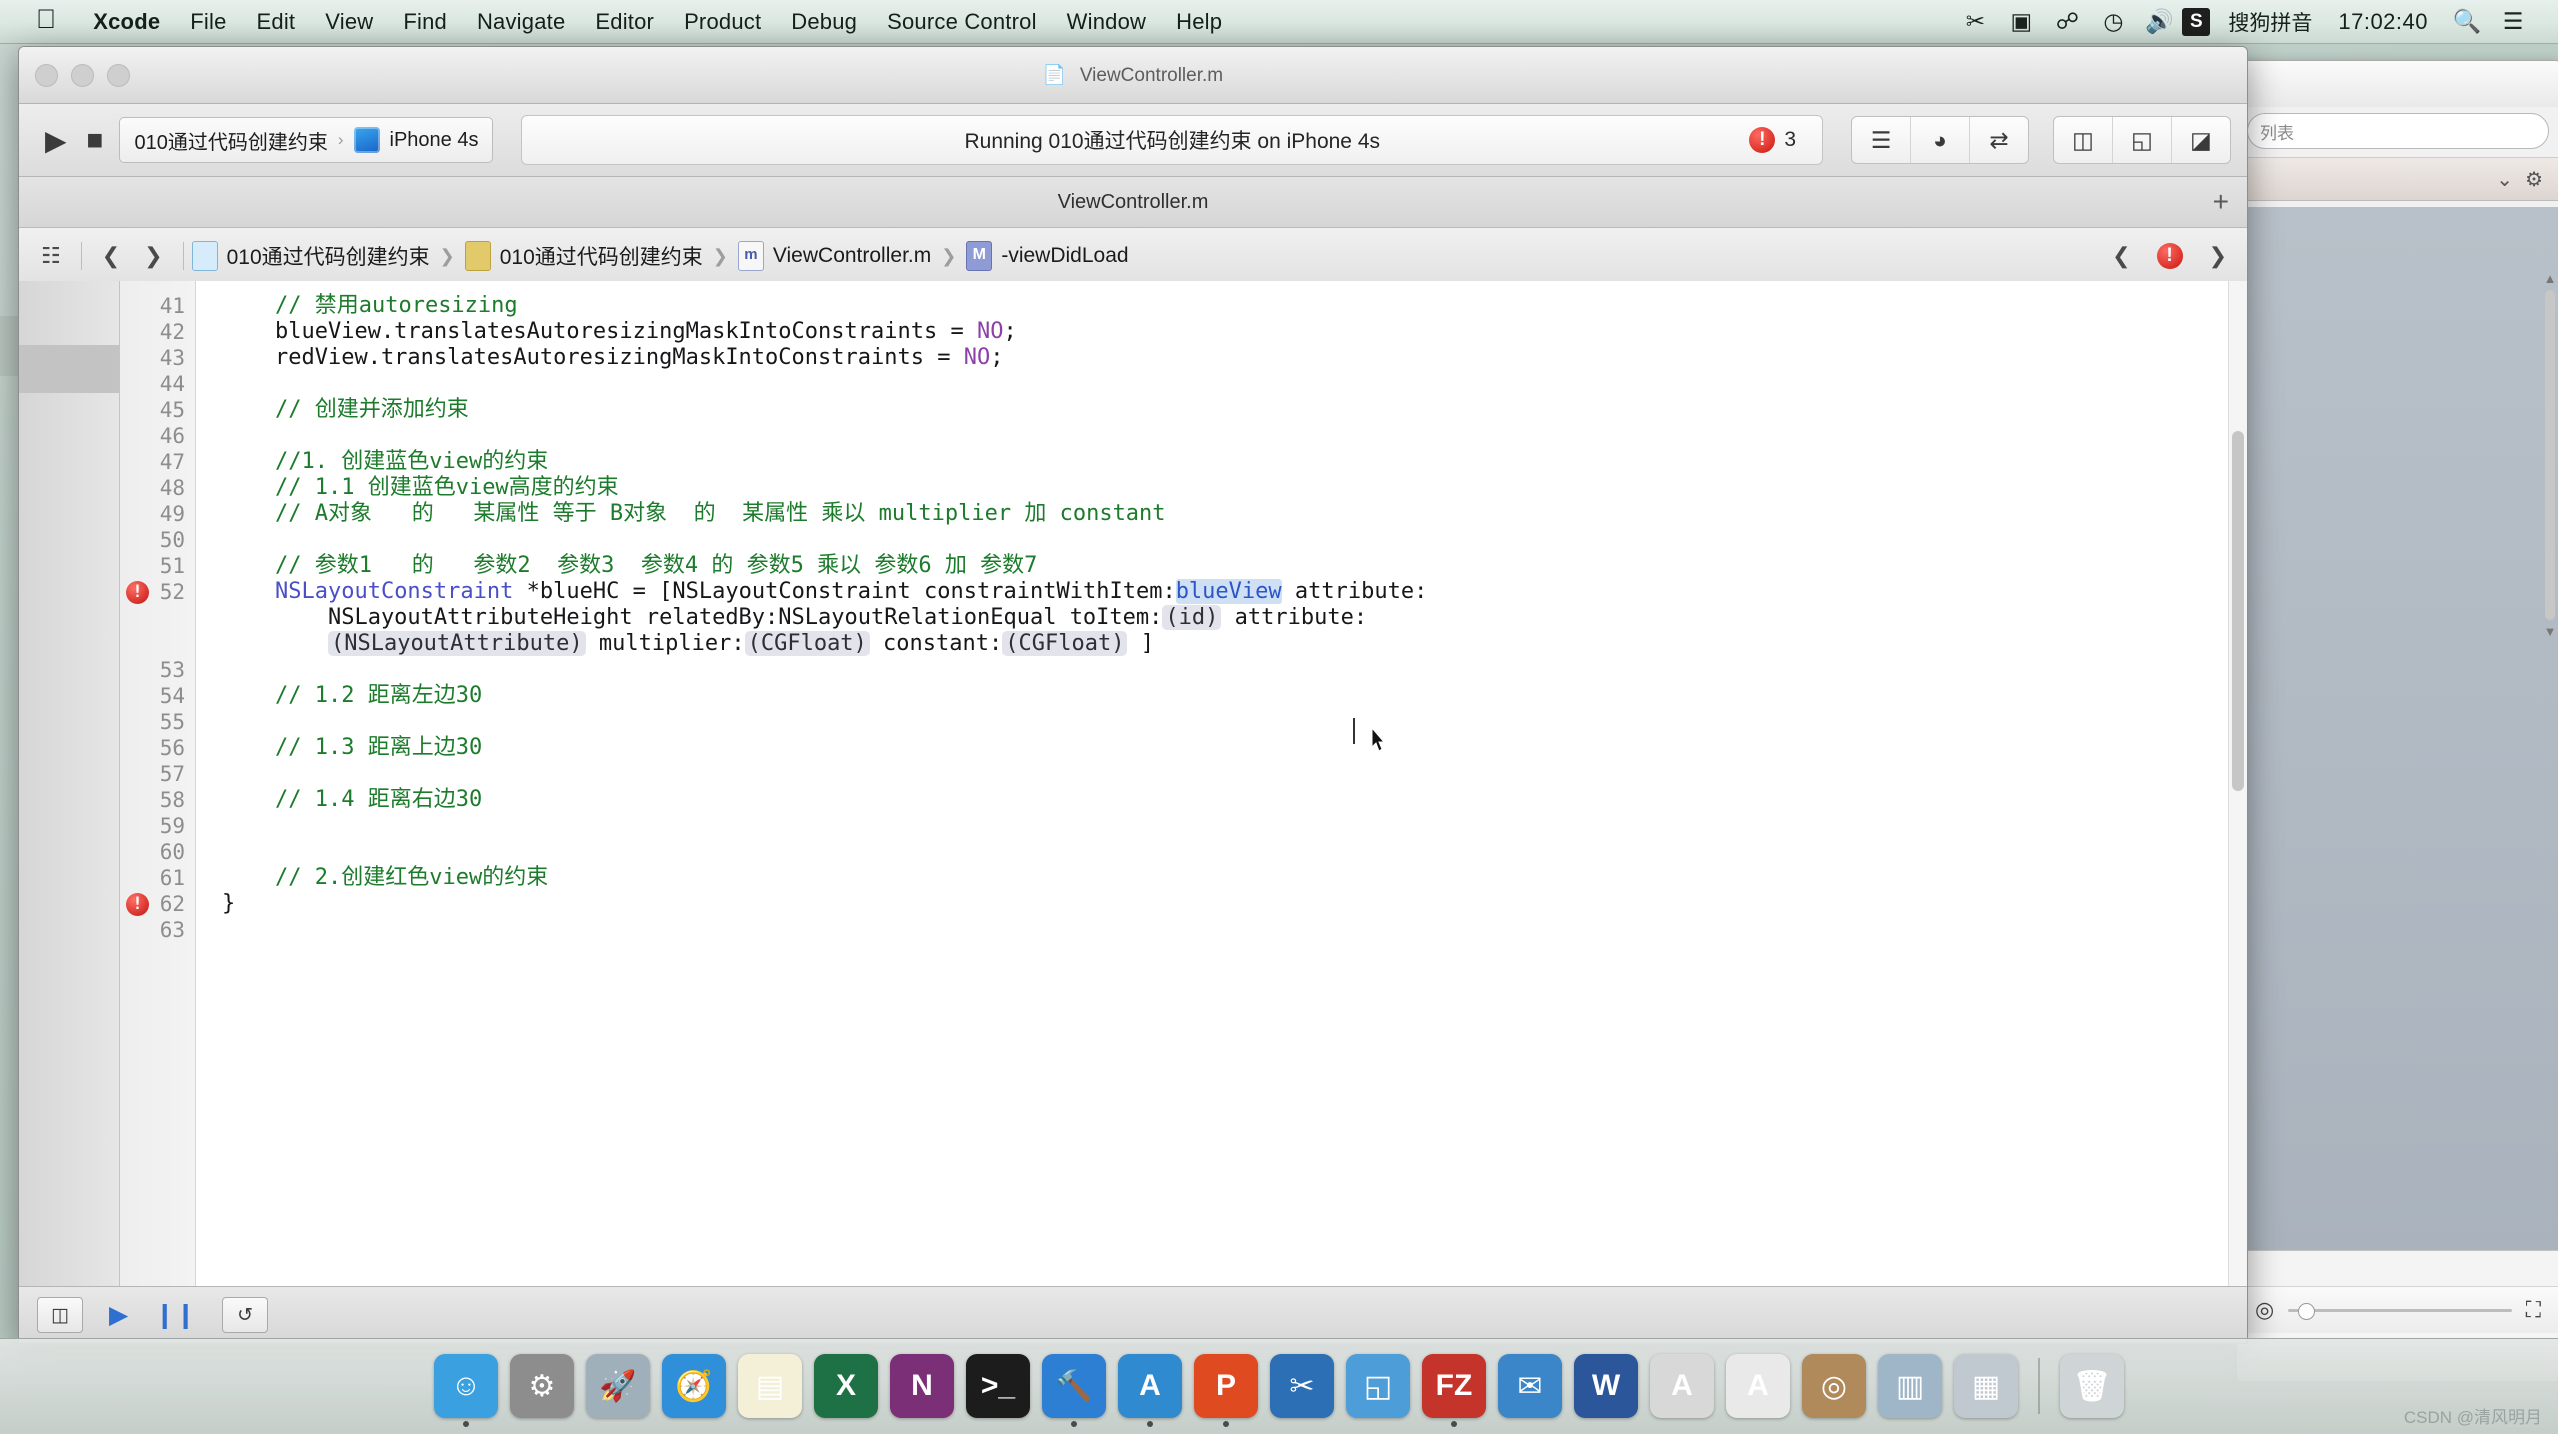  What do you see at coordinates (2550, 455) in the screenshot?
I see `scrollbar-thumb` at bounding box center [2550, 455].